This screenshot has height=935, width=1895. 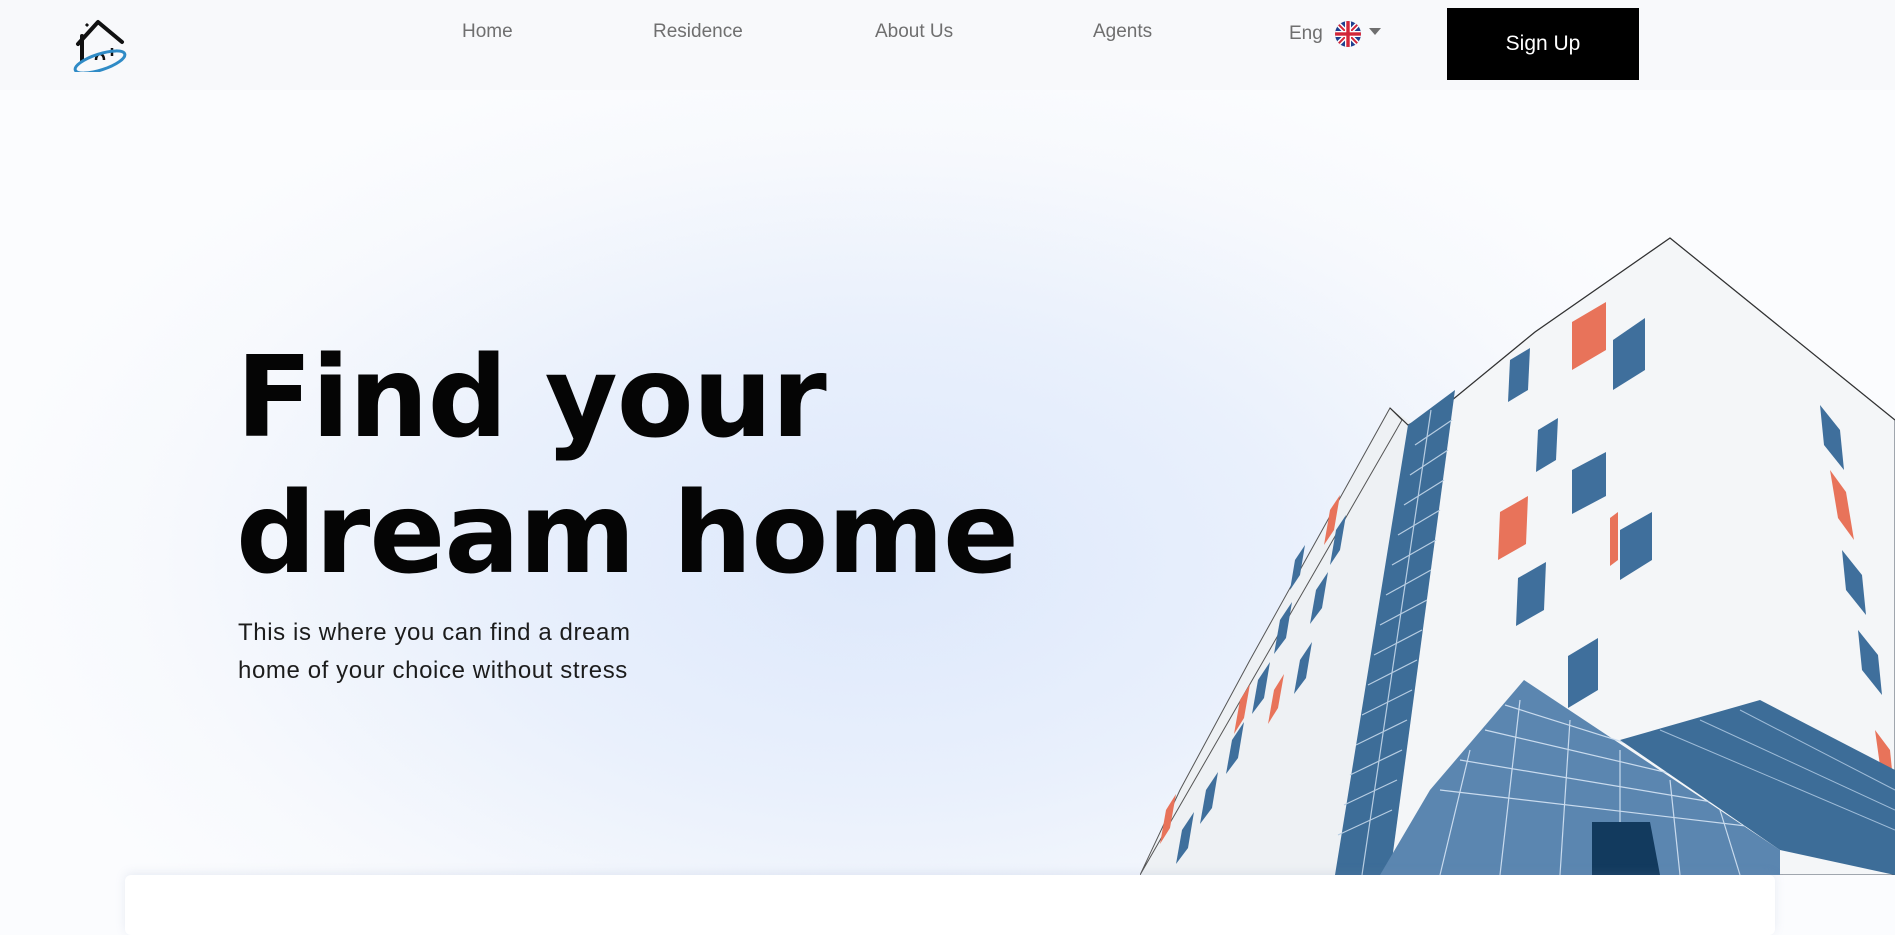 I want to click on hero-title-line-2: dream home, so click(x=627, y=534).